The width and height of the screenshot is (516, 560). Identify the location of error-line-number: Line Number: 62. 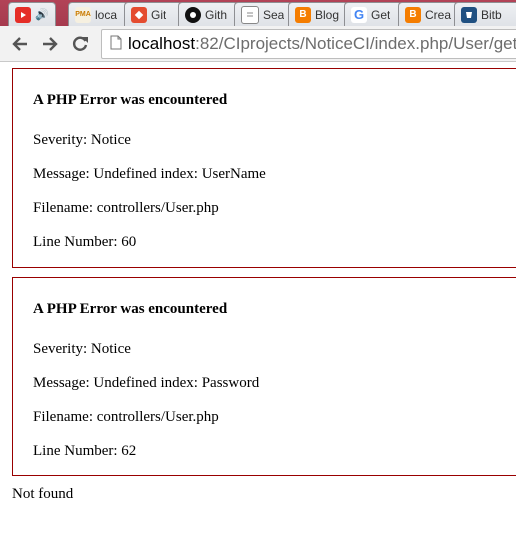
(85, 451).